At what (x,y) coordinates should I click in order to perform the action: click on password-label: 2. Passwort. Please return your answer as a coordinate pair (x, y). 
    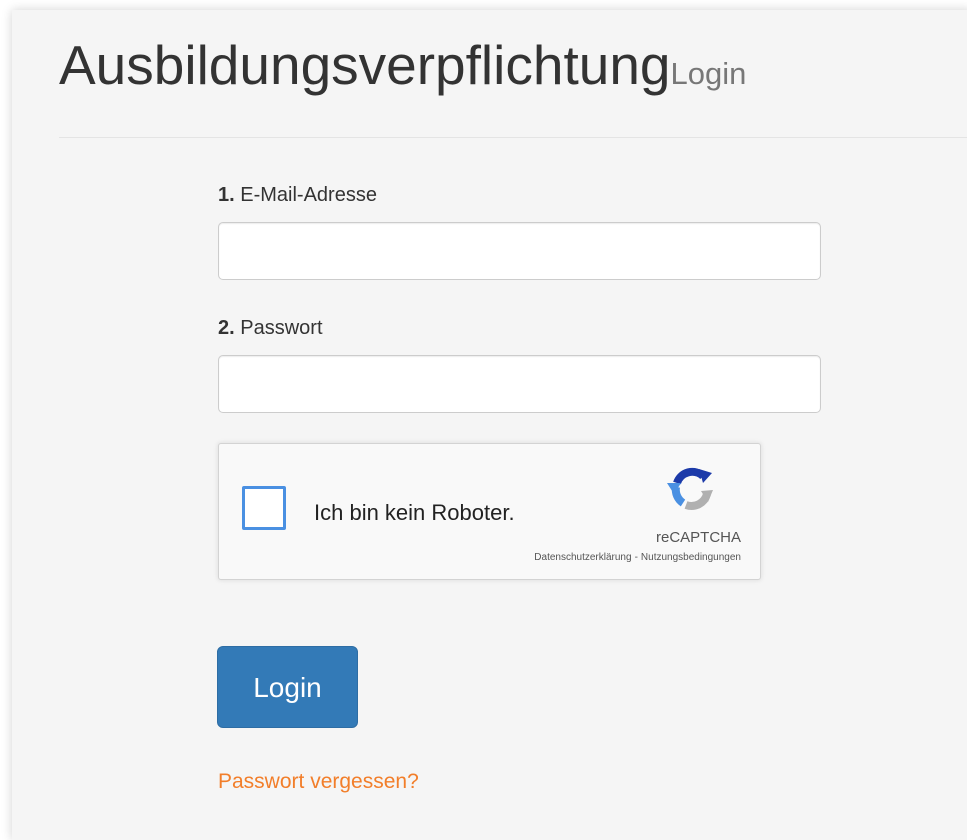
    Looking at the image, I should click on (270, 328).